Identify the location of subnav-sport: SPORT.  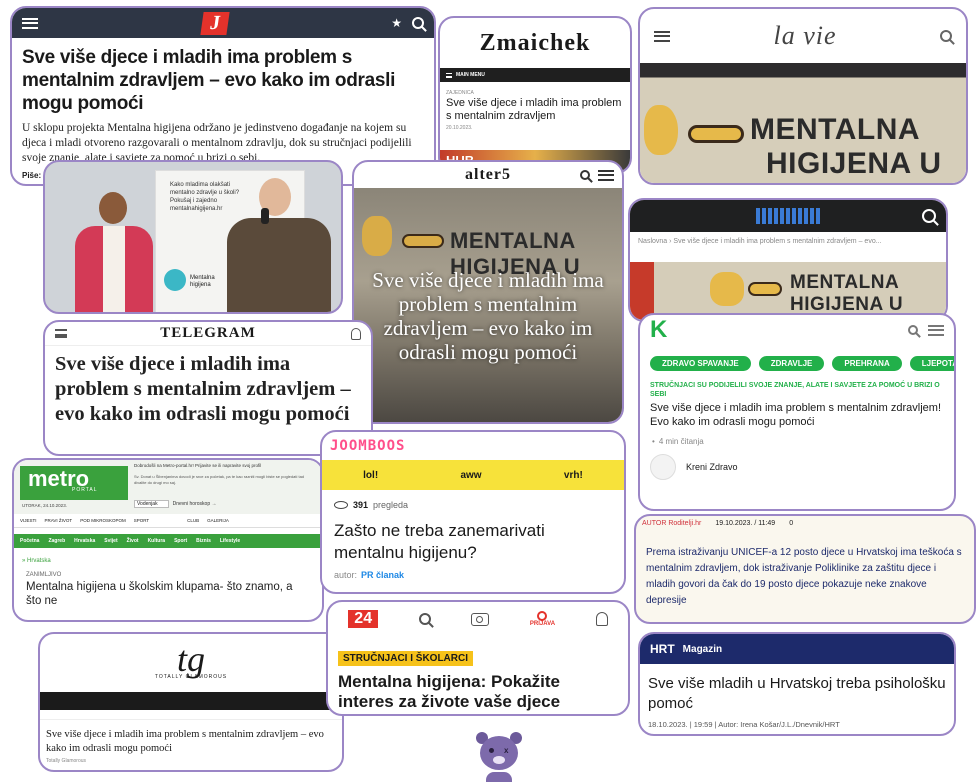
(141, 520).